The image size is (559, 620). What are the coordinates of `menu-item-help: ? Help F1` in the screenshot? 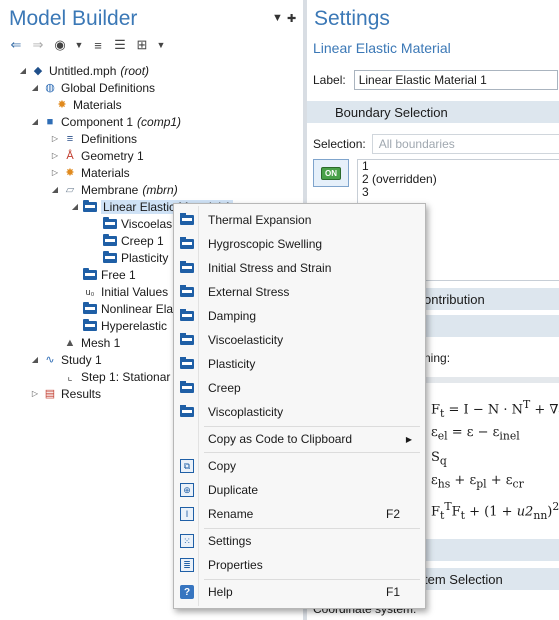 It's located at (299, 592).